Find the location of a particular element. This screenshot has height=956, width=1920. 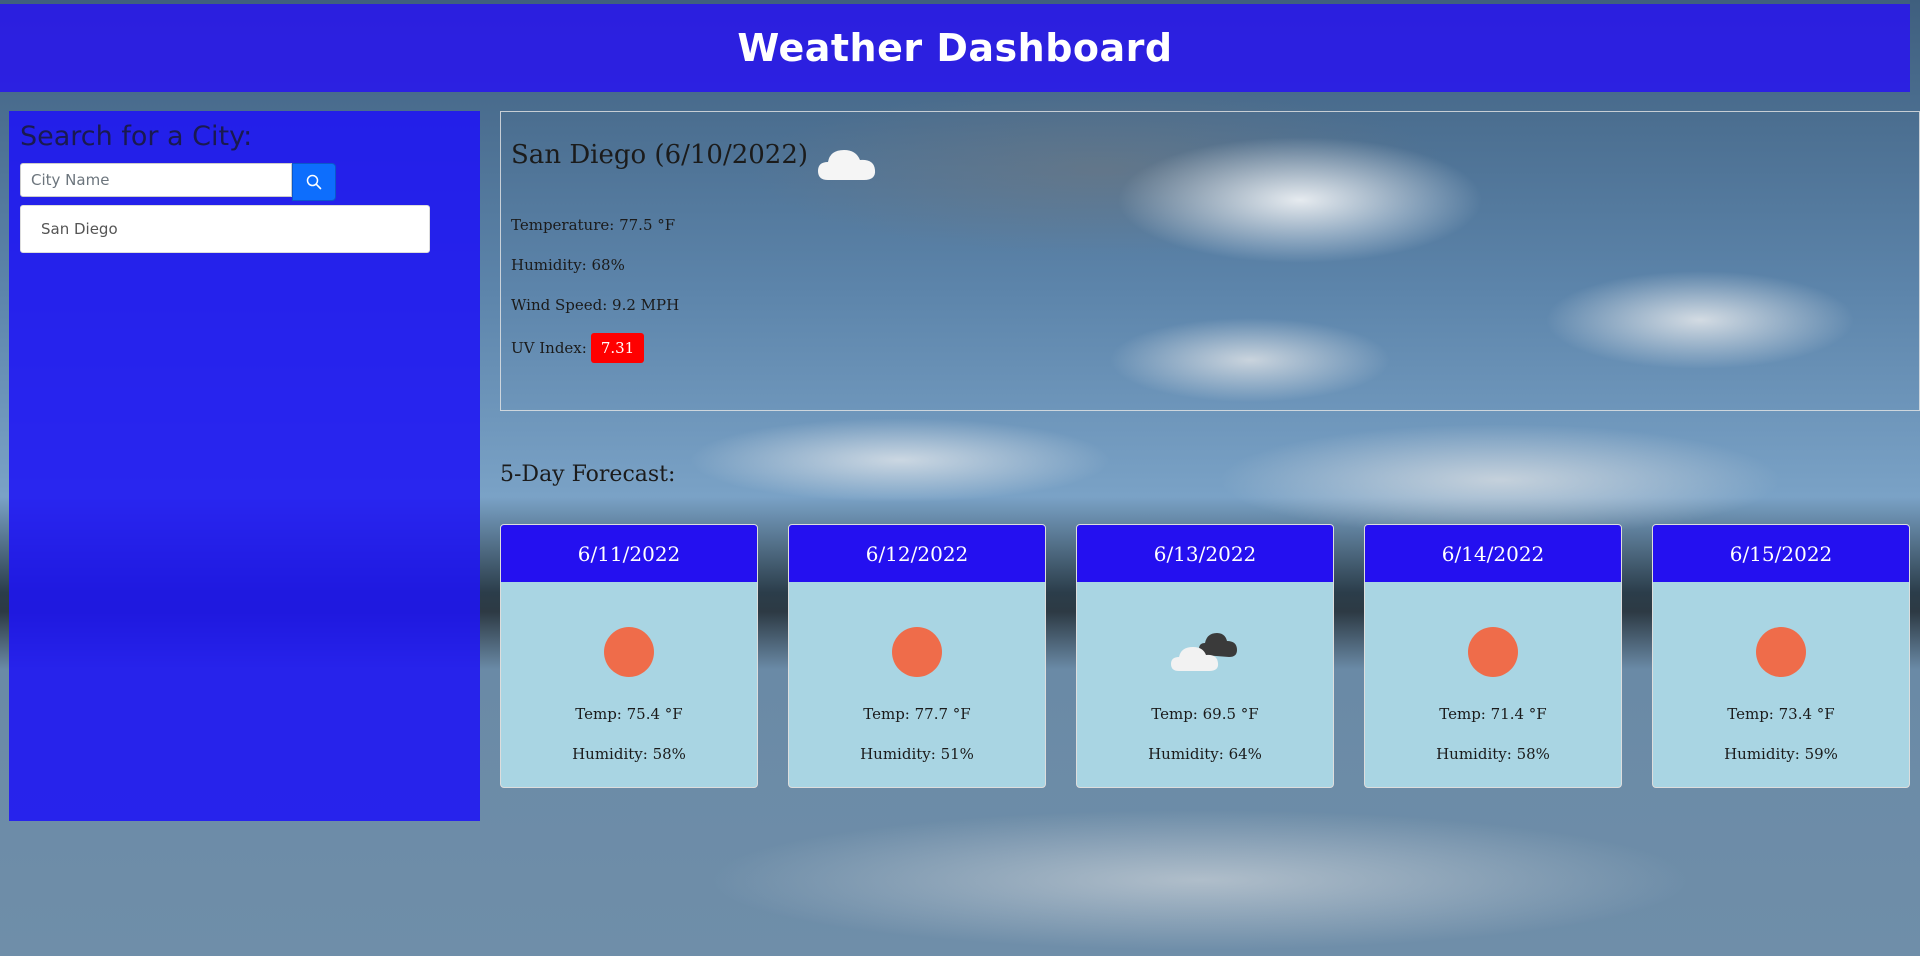

forecast-card: 6/14/2022 Temp: 71.4 °F Humidity: 58% is located at coordinates (1493, 656).